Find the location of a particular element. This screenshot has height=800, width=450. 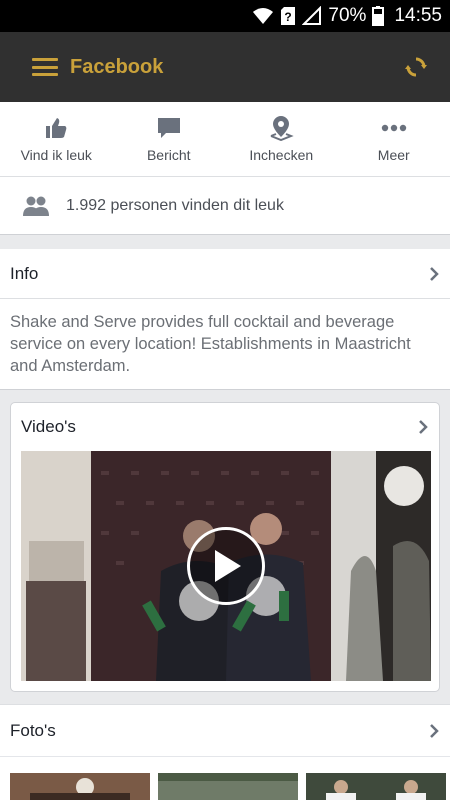

thumbs-up-icon is located at coordinates (56, 128).